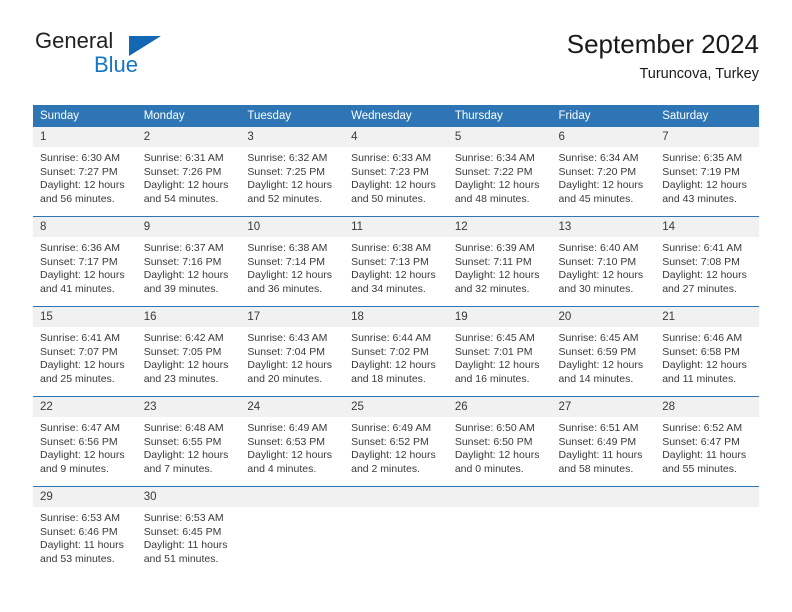  Describe the element at coordinates (707, 531) in the screenshot. I see `day-cell-empty` at that location.